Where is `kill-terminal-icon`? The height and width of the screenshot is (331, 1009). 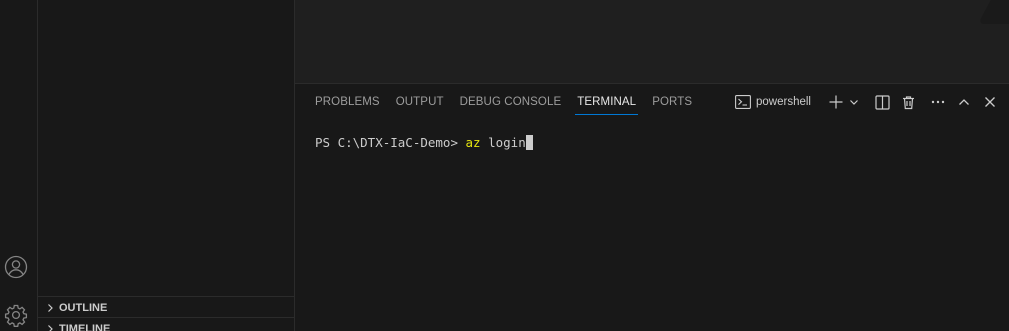
kill-terminal-icon is located at coordinates (908, 102).